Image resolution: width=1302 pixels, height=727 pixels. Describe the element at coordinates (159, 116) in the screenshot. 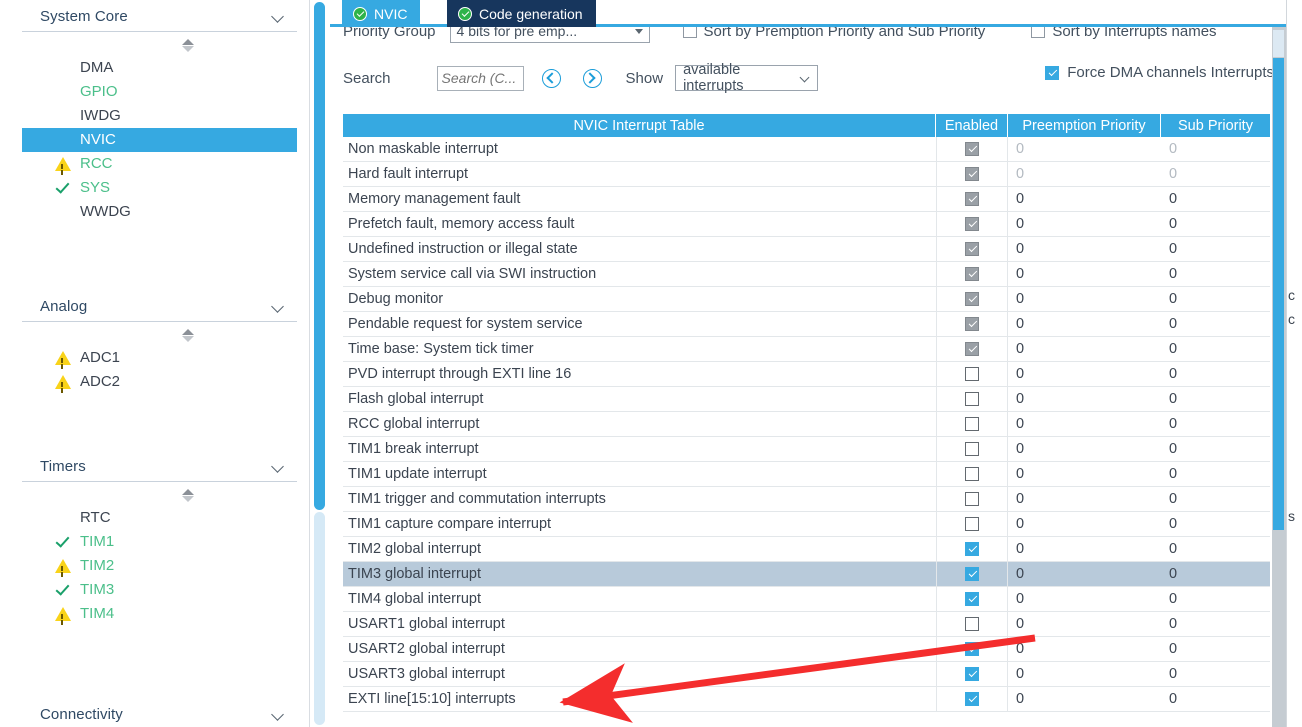

I see `sidebar-item-iwdg: IWDG` at that location.